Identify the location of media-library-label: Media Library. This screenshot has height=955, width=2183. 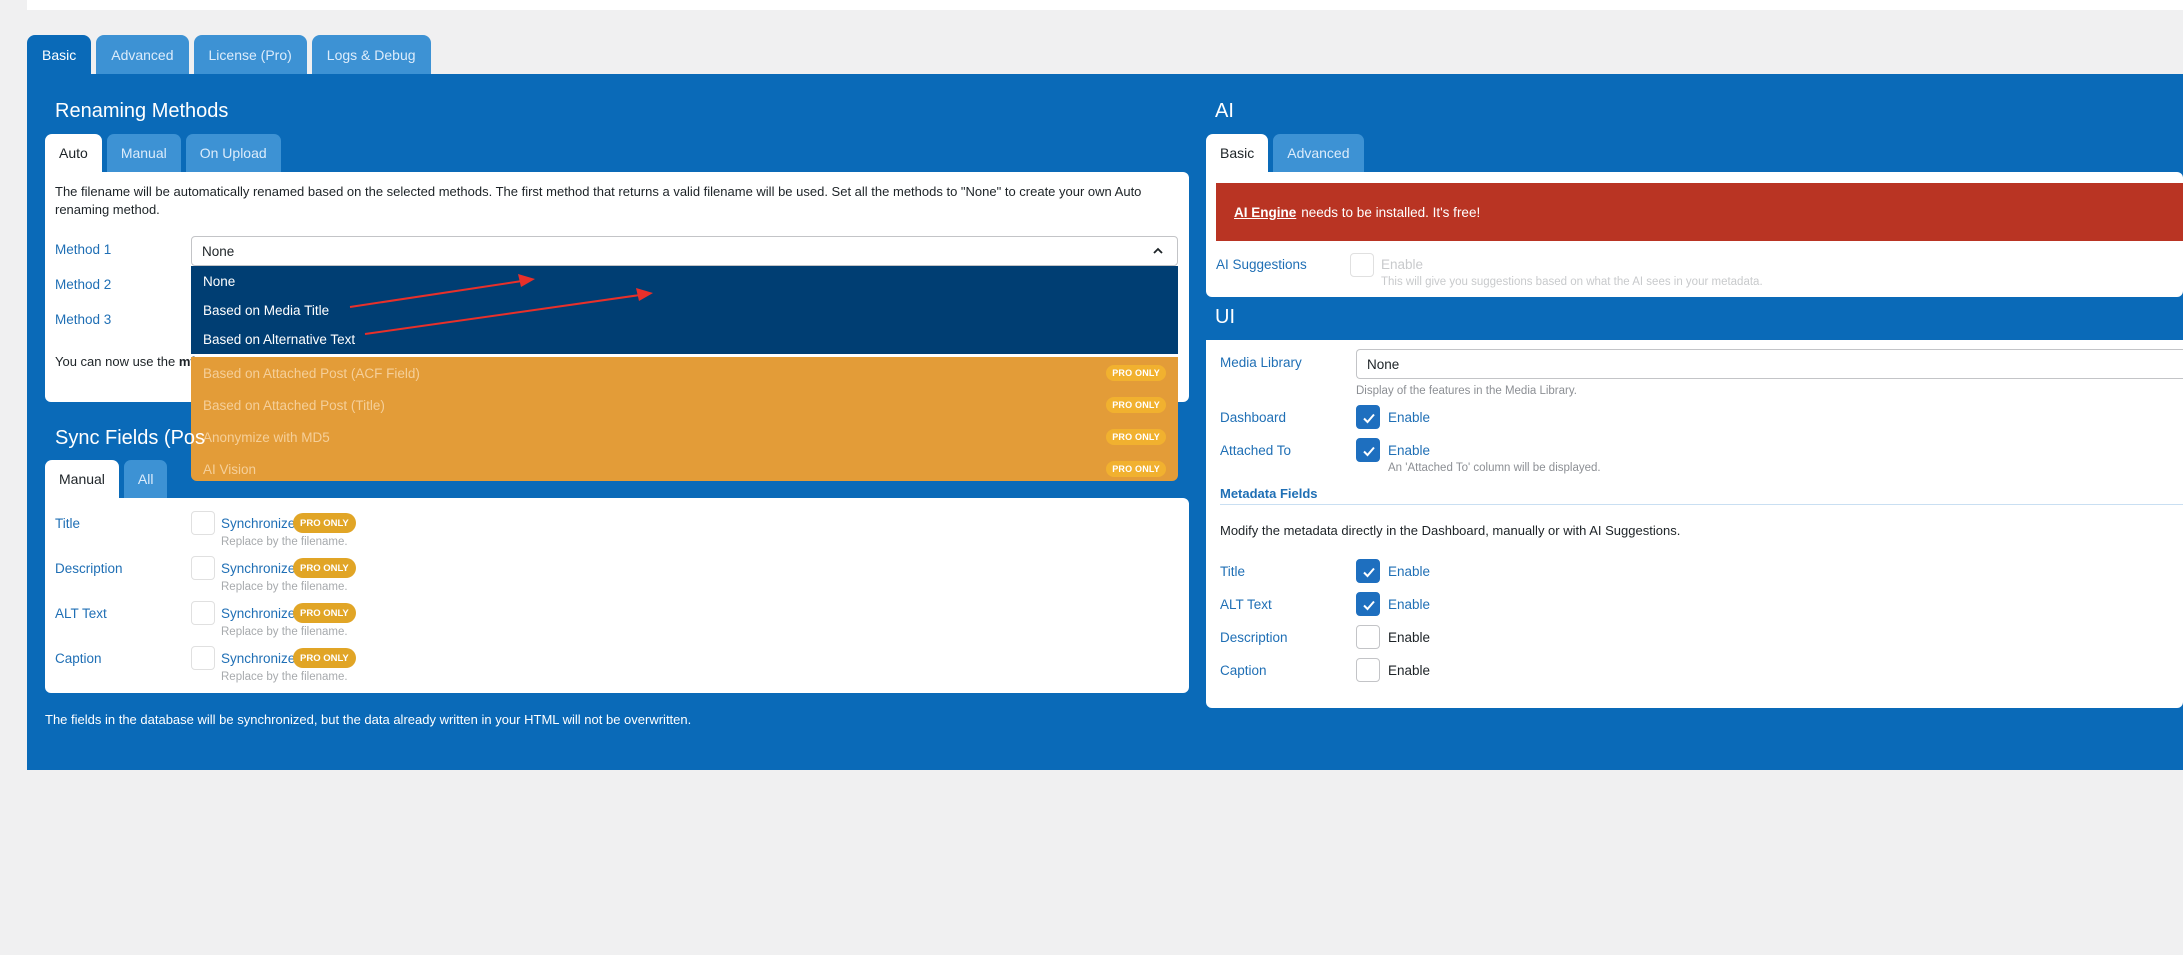
(1261, 362).